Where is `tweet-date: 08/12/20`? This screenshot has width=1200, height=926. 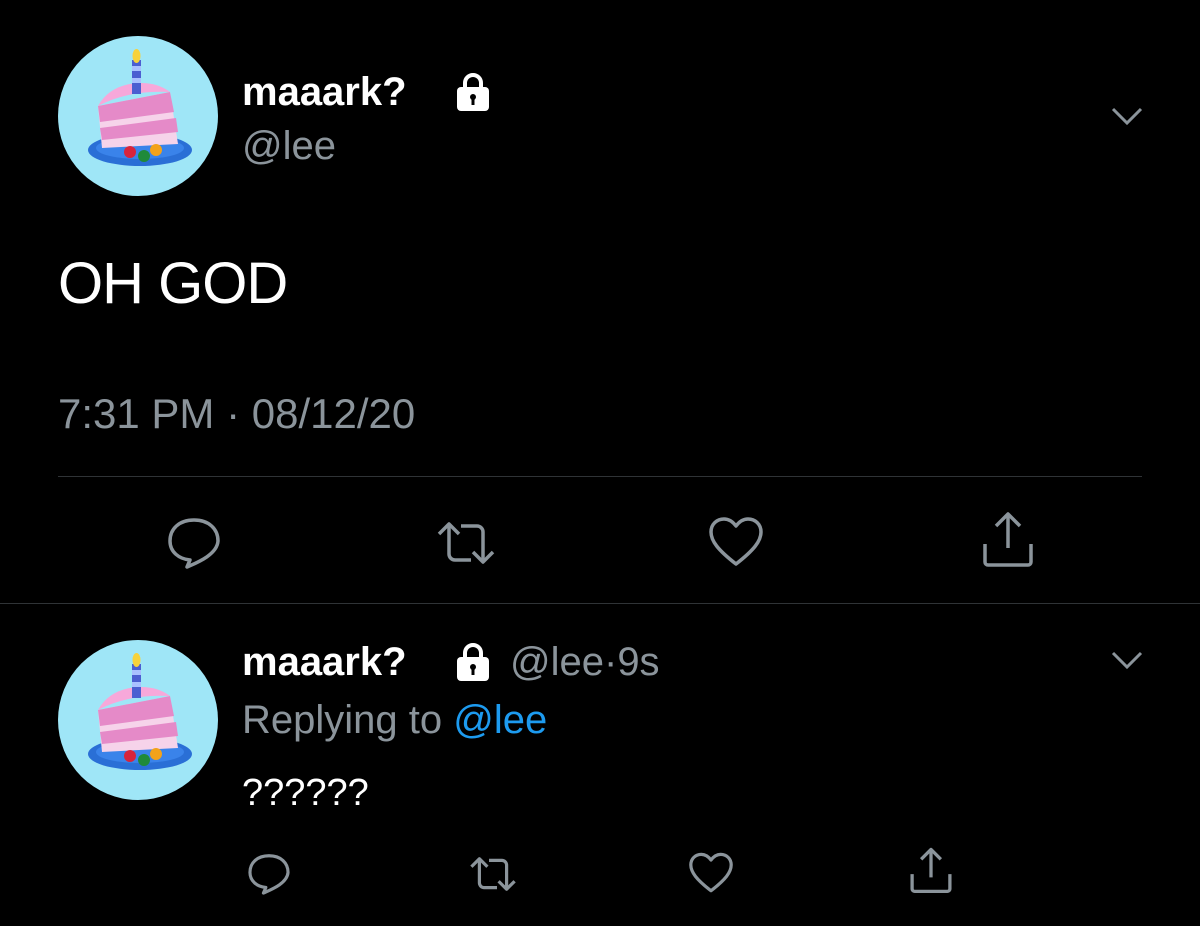 tweet-date: 08/12/20 is located at coordinates (333, 413).